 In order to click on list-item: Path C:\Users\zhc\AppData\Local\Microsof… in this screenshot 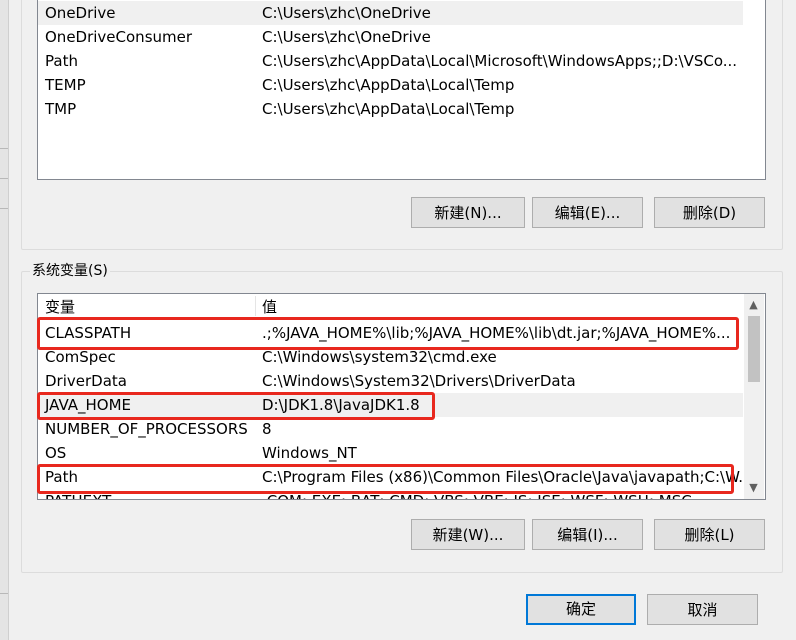, I will do `click(390, 61)`.